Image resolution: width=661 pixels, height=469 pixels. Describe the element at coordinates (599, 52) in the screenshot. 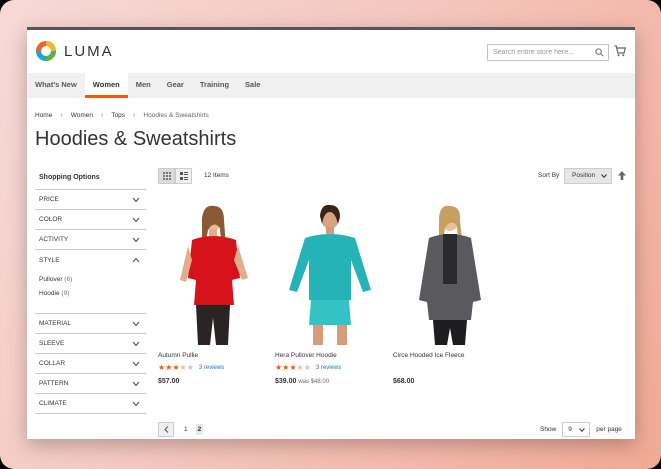

I see `search-icon` at that location.